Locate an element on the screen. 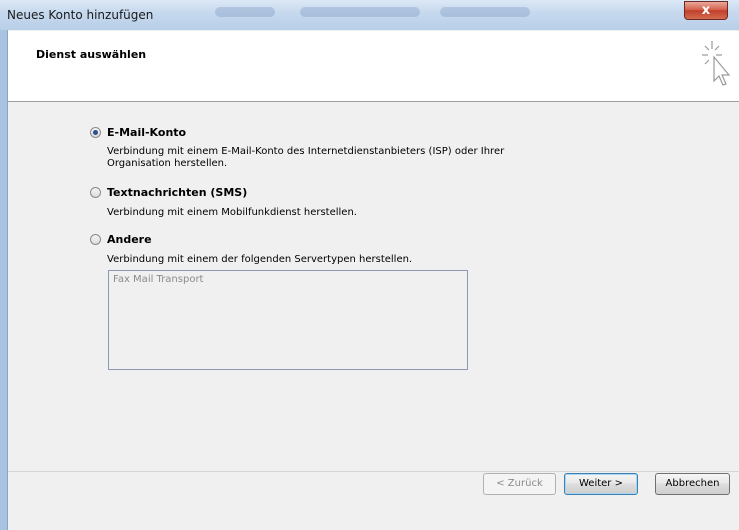  option-label: Andere is located at coordinates (129, 239).